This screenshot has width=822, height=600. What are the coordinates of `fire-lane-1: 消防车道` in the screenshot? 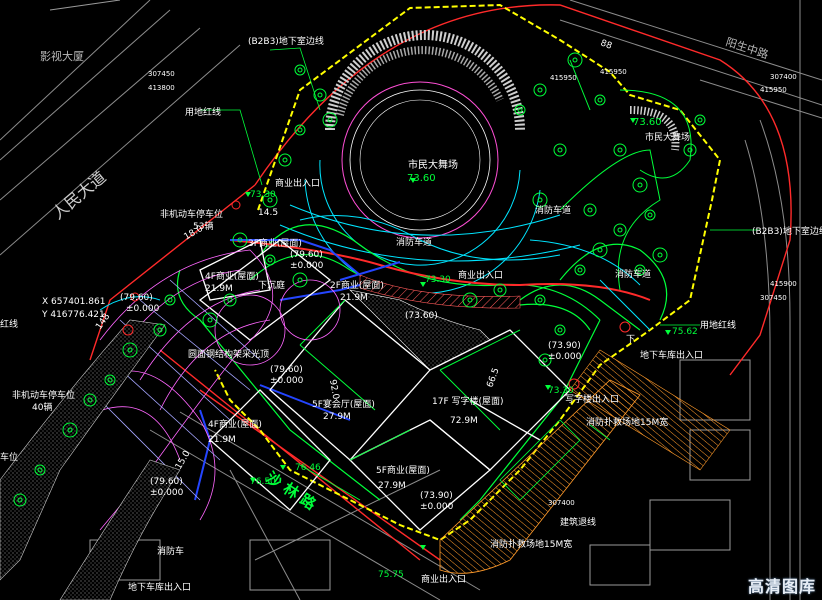 It's located at (414, 242).